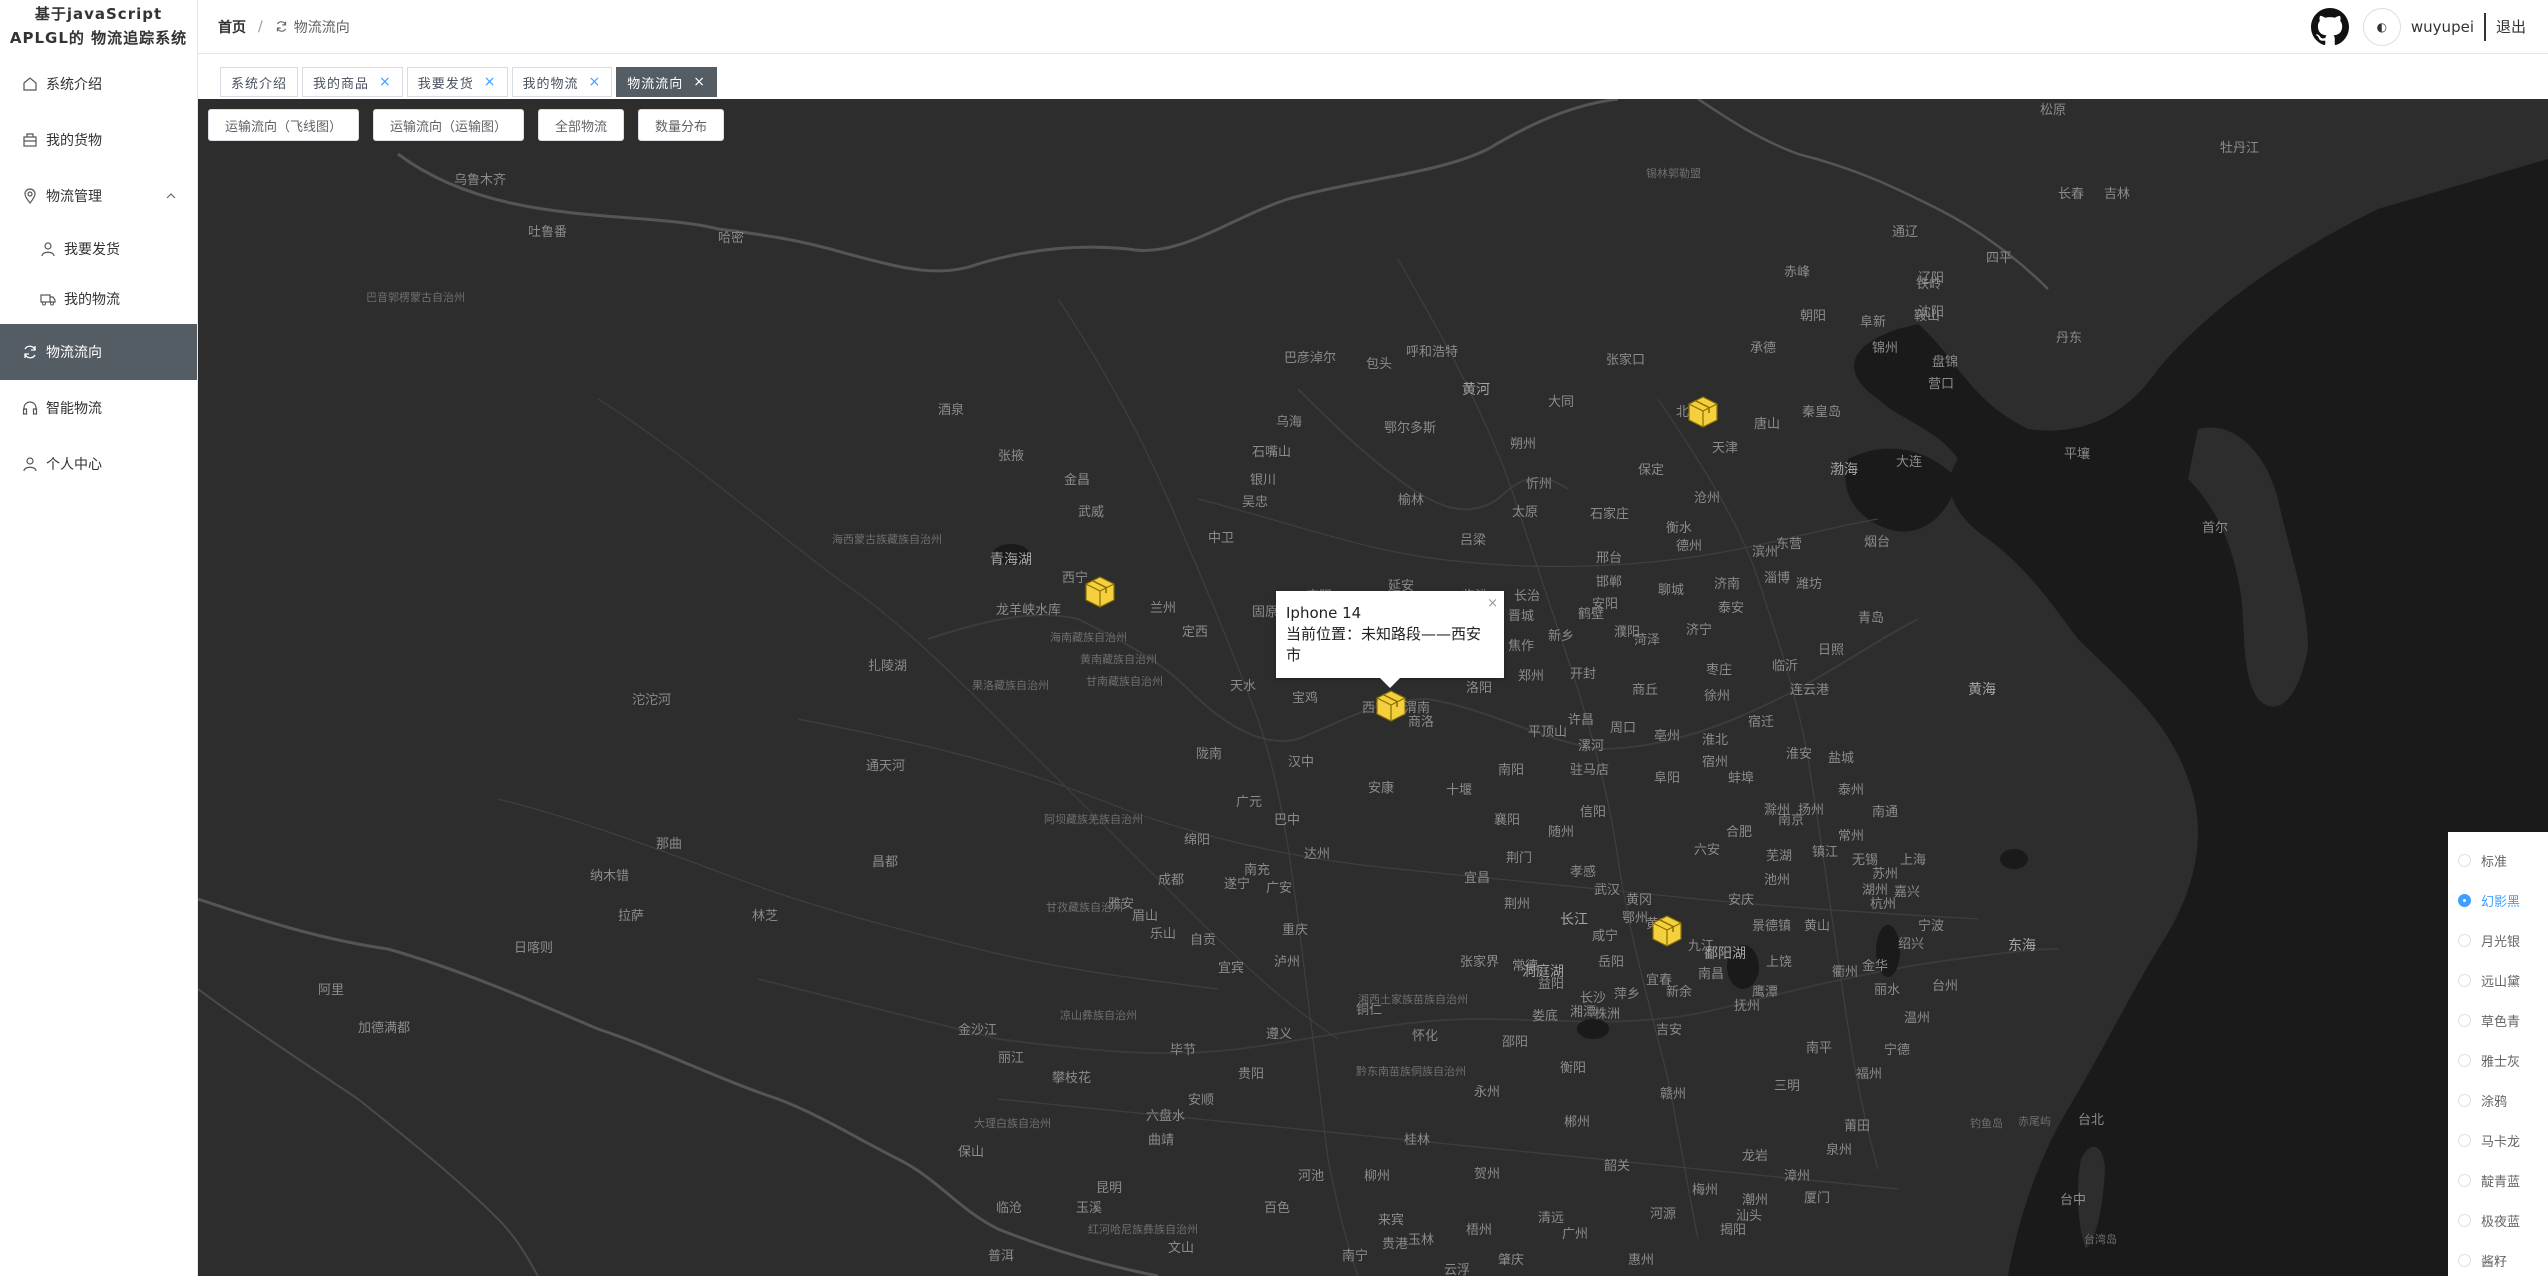 This screenshot has height=1276, width=2548. Describe the element at coordinates (2329, 26) in the screenshot. I see `github-icon` at that location.